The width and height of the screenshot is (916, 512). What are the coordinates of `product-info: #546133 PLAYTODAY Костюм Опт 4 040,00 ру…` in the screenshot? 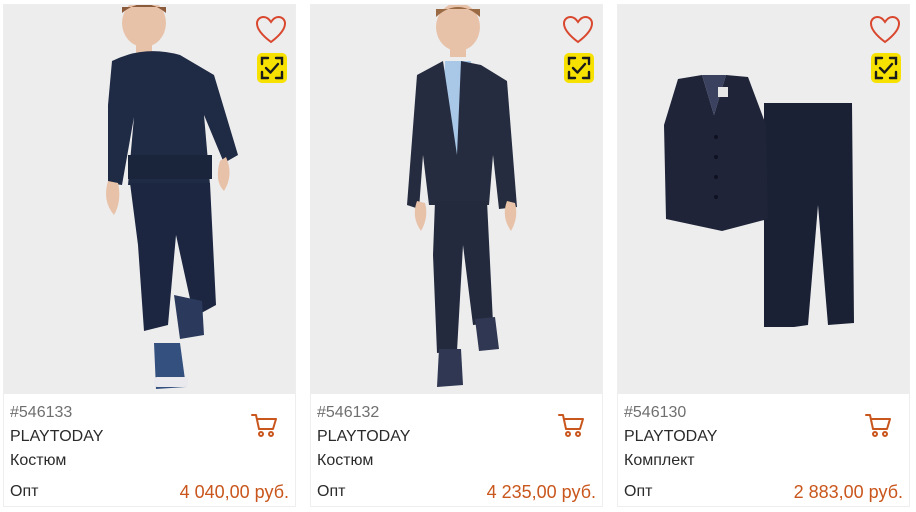 It's located at (149, 451).